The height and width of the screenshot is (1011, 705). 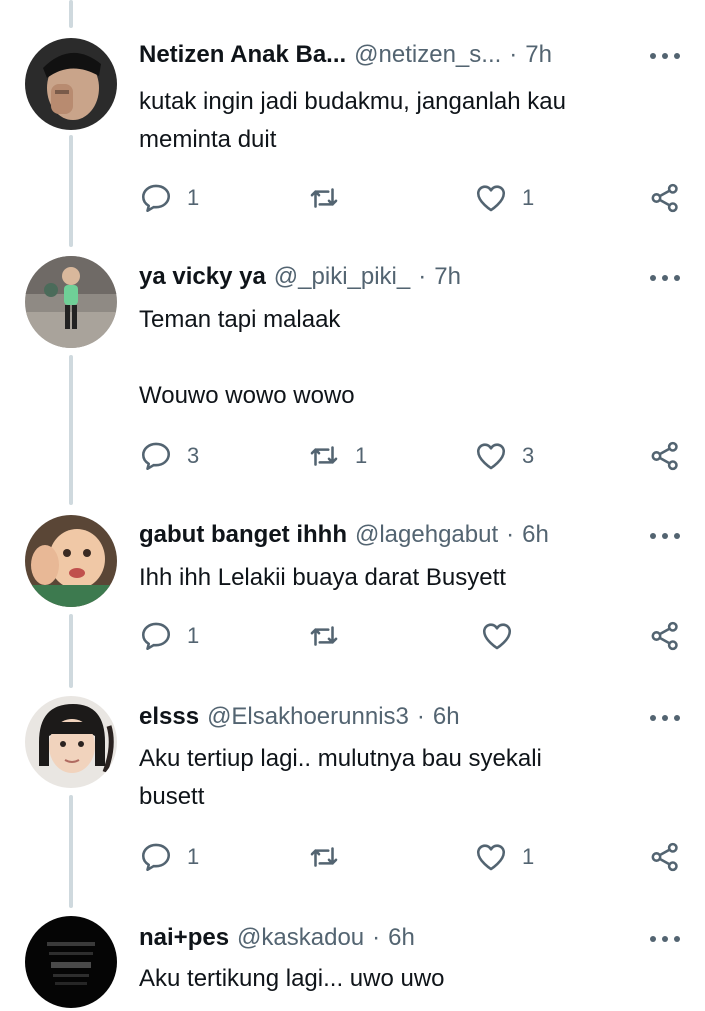 What do you see at coordinates (308, 717) in the screenshot?
I see `user-handle: @Elsakhoerunnis3` at bounding box center [308, 717].